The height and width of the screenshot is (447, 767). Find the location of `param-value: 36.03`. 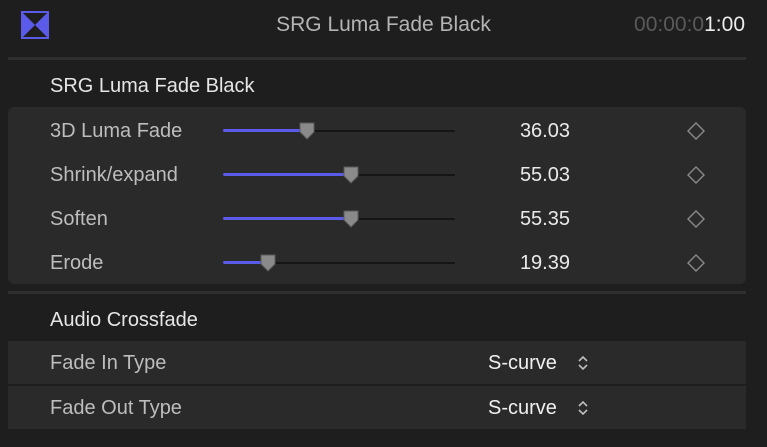

param-value: 36.03 is located at coordinates (524, 131).